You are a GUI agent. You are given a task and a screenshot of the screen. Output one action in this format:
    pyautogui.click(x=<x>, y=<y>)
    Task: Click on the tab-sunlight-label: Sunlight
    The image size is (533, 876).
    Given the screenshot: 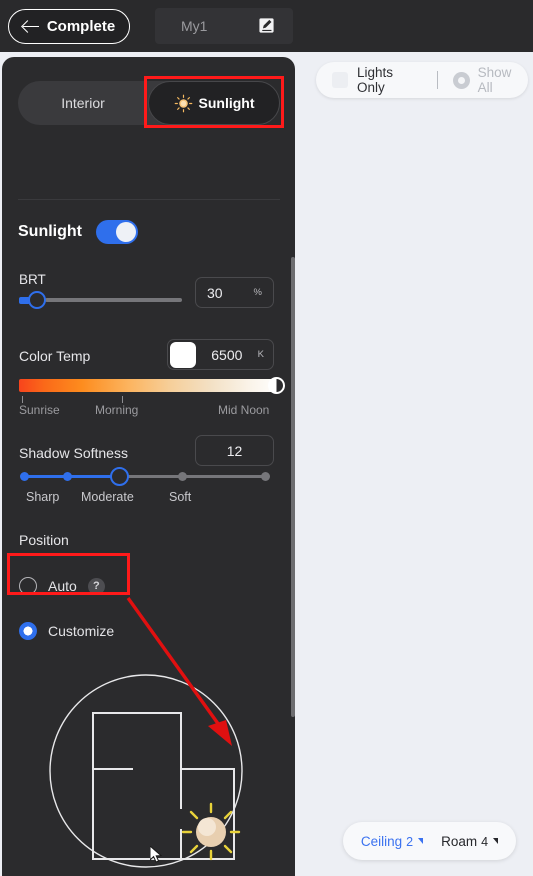 What is the action you would take?
    pyautogui.click(x=226, y=103)
    